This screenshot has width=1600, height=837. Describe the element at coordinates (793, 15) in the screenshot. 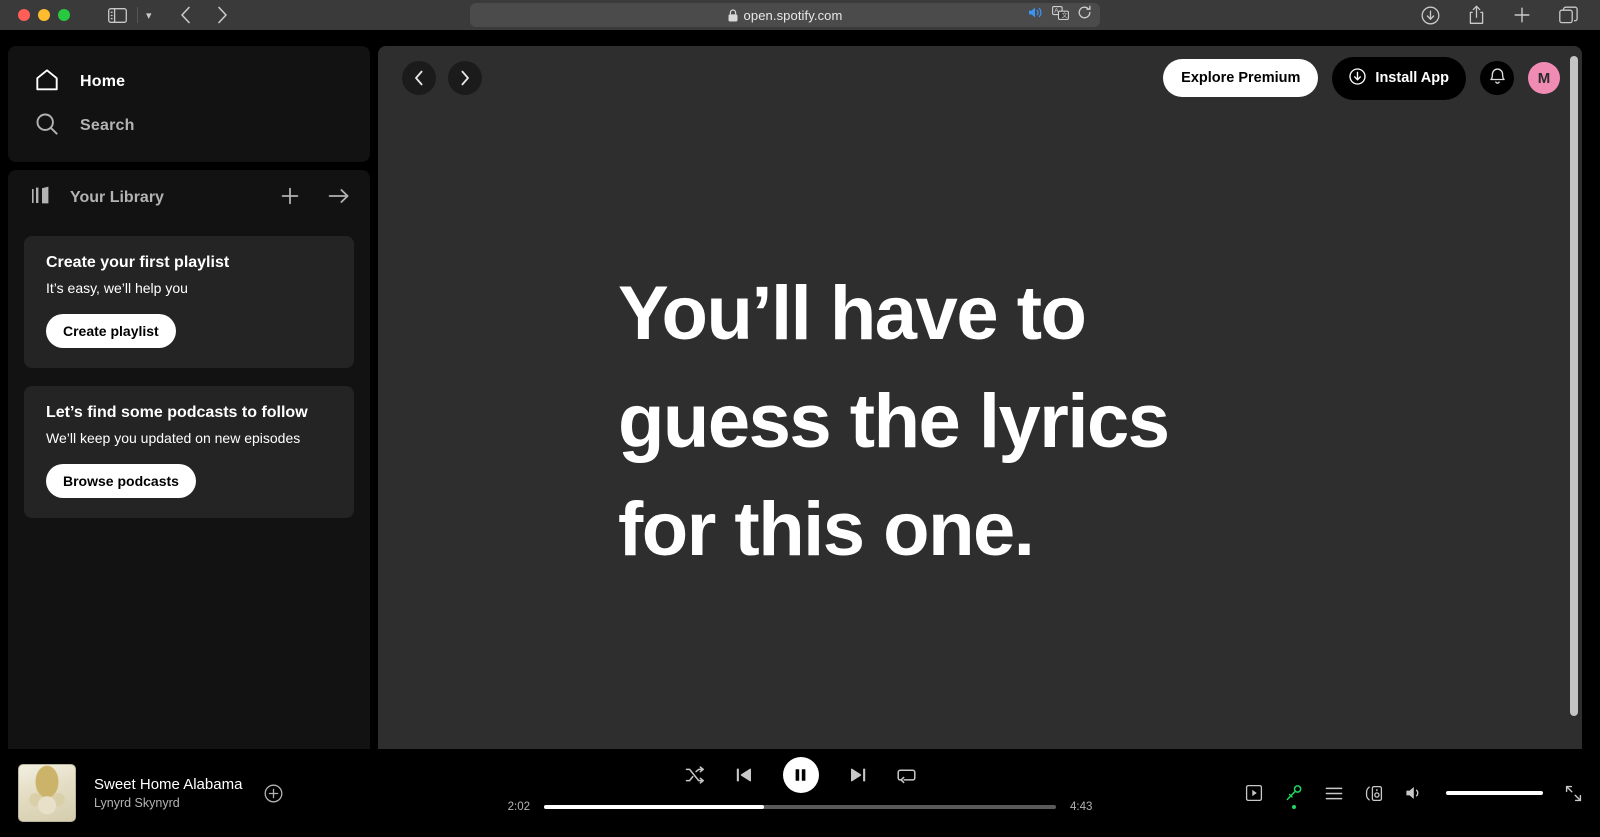

I see `address-bar-url: open.spotify.com` at that location.